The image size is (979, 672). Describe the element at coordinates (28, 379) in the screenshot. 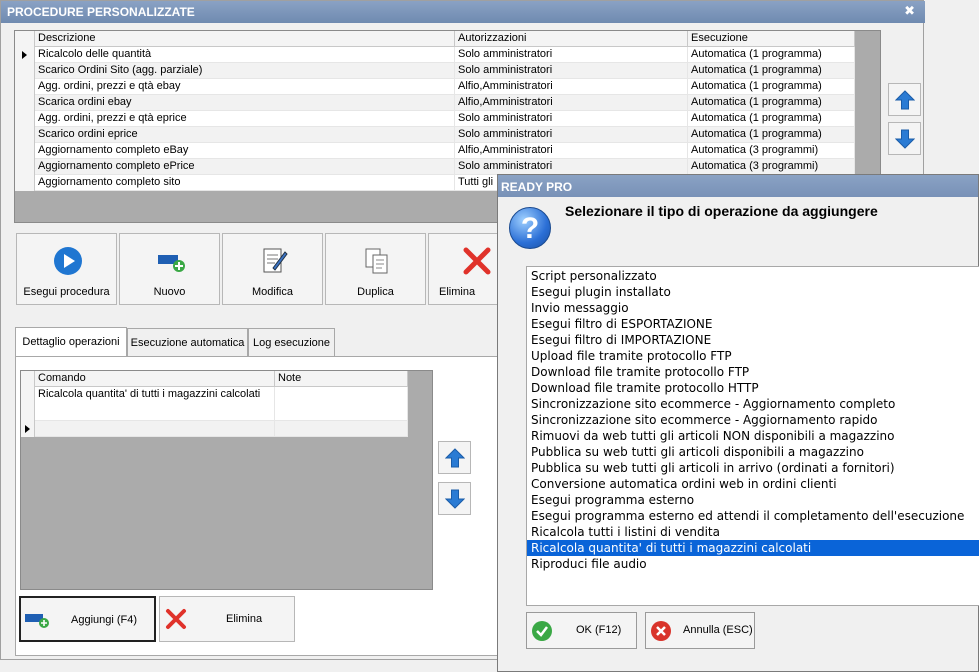

I see `row-indicator-header` at that location.